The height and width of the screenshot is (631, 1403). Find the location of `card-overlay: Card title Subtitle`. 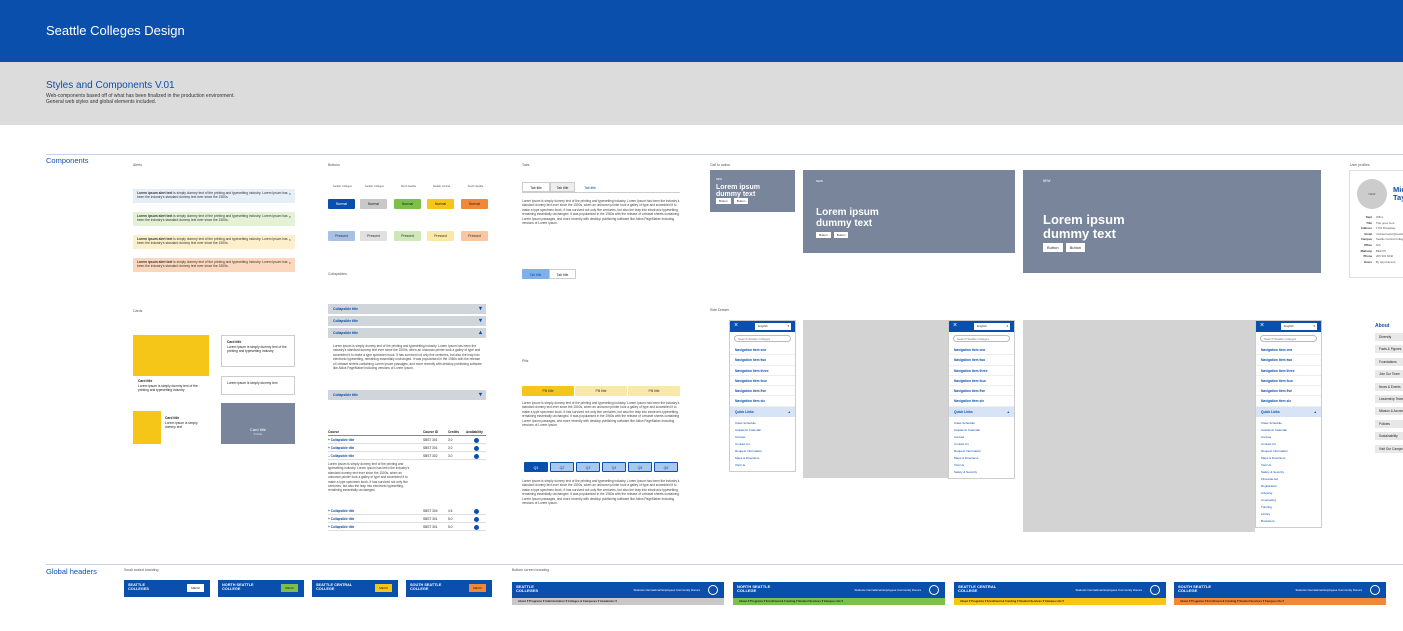

card-overlay: Card title Subtitle is located at coordinates (258, 423).